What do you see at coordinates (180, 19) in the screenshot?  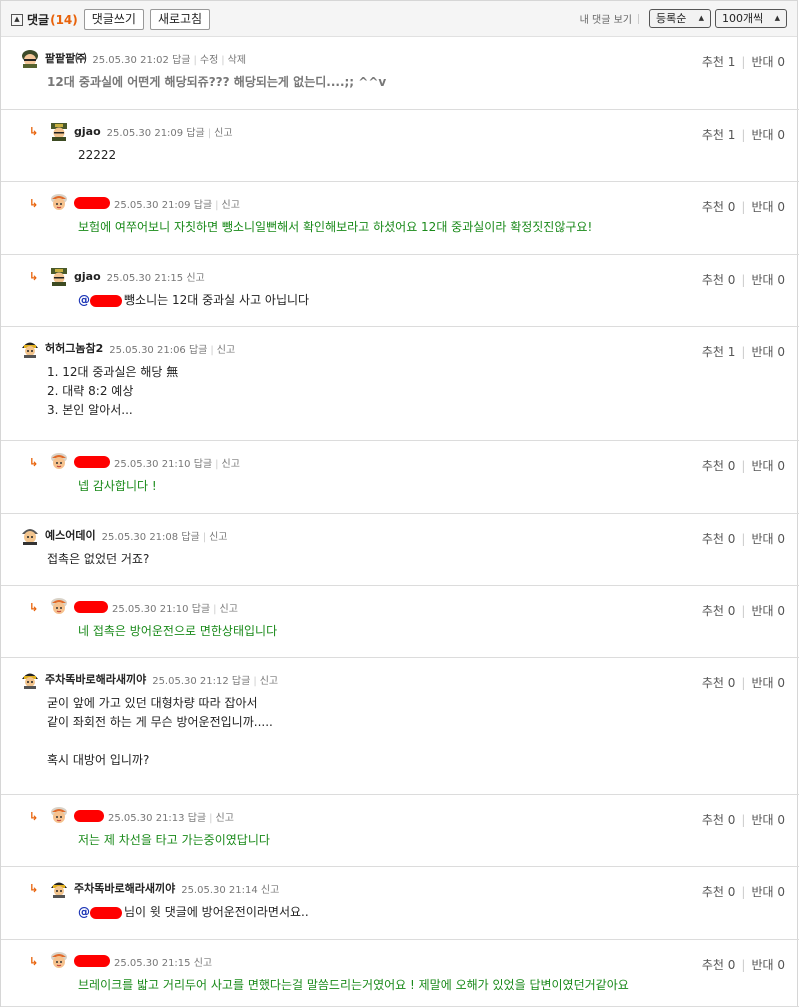 I see `refresh-button: 새로고침` at bounding box center [180, 19].